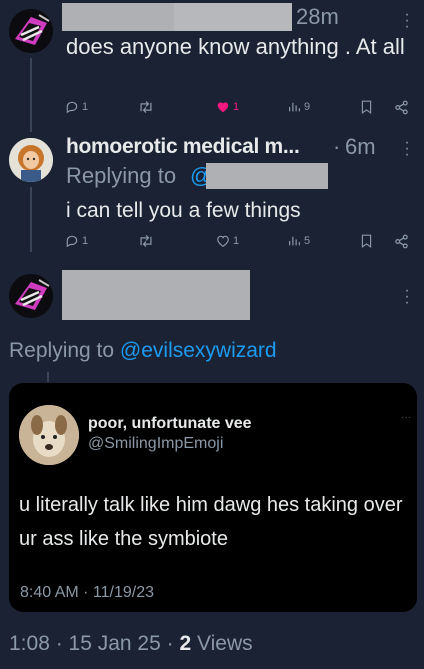 This screenshot has height=669, width=424. I want to click on main-tweet-timestamp: 1:08 · 15 Jan 25 ·, so click(94, 643).